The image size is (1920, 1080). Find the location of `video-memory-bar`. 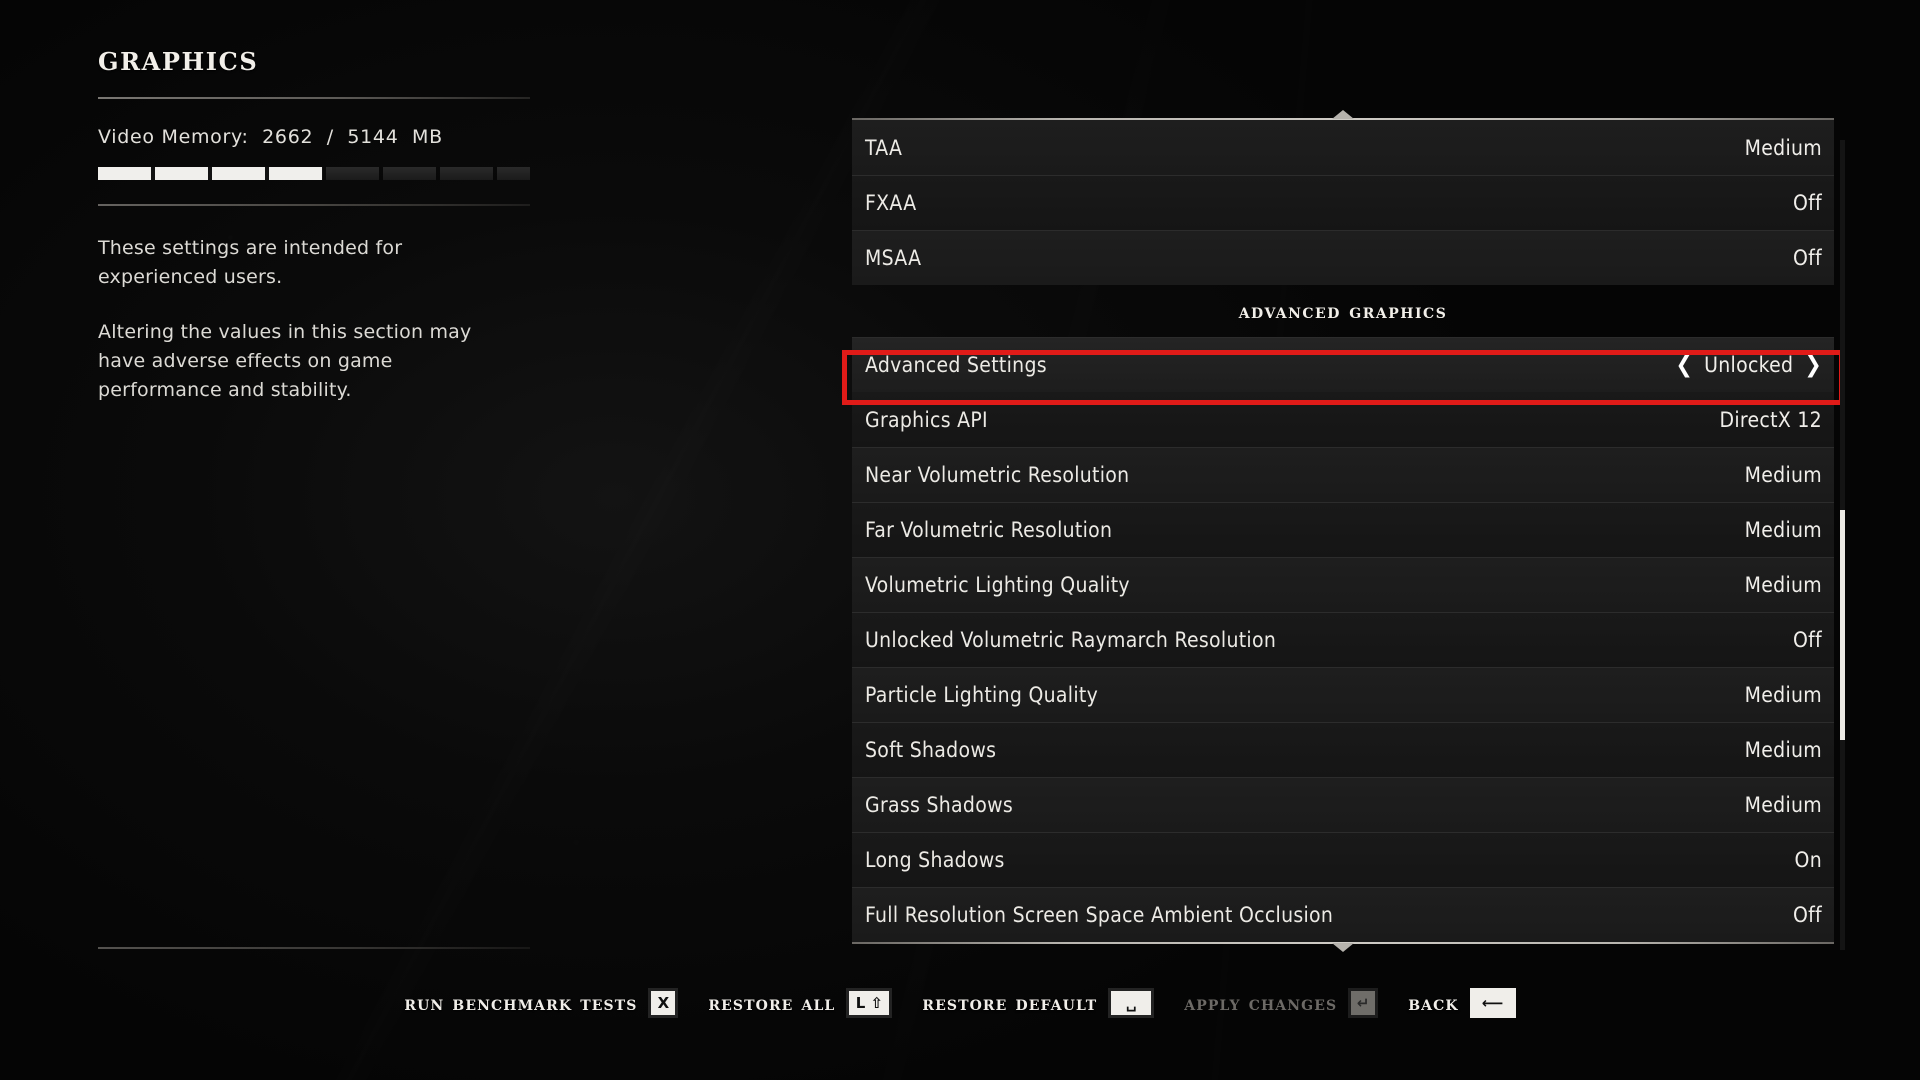

video-memory-bar is located at coordinates (314, 173).